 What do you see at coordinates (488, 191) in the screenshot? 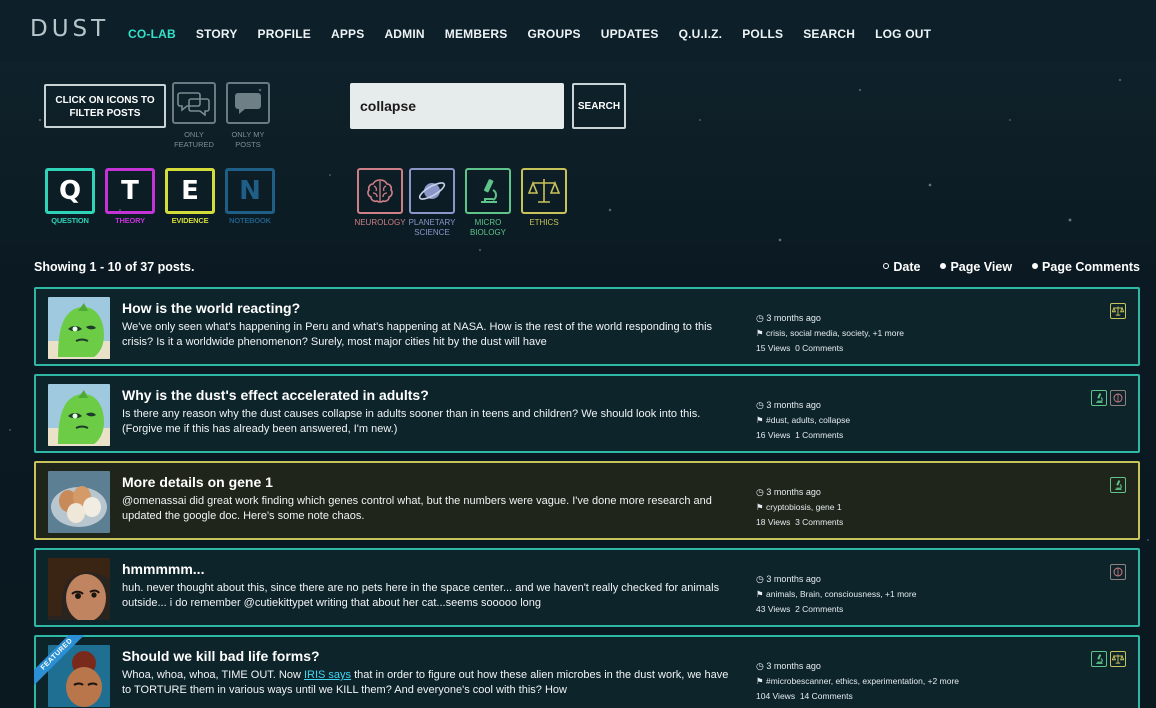
I see `microbiology-box` at bounding box center [488, 191].